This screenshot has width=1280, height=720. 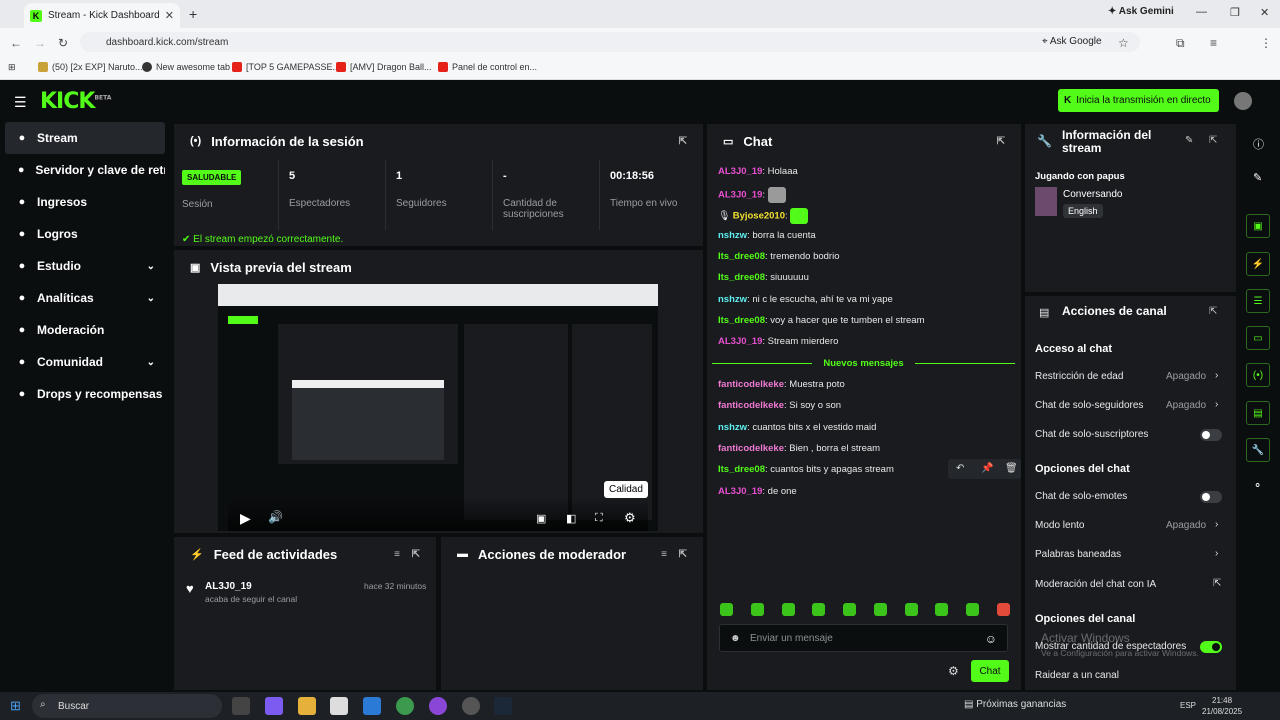 What do you see at coordinates (16, 43) in the screenshot?
I see `back-icon: ←` at bounding box center [16, 43].